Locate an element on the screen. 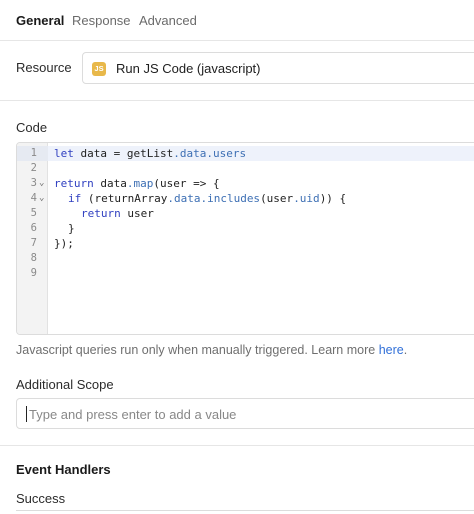 The width and height of the screenshot is (474, 514). code-line: 6 } is located at coordinates (245, 228).